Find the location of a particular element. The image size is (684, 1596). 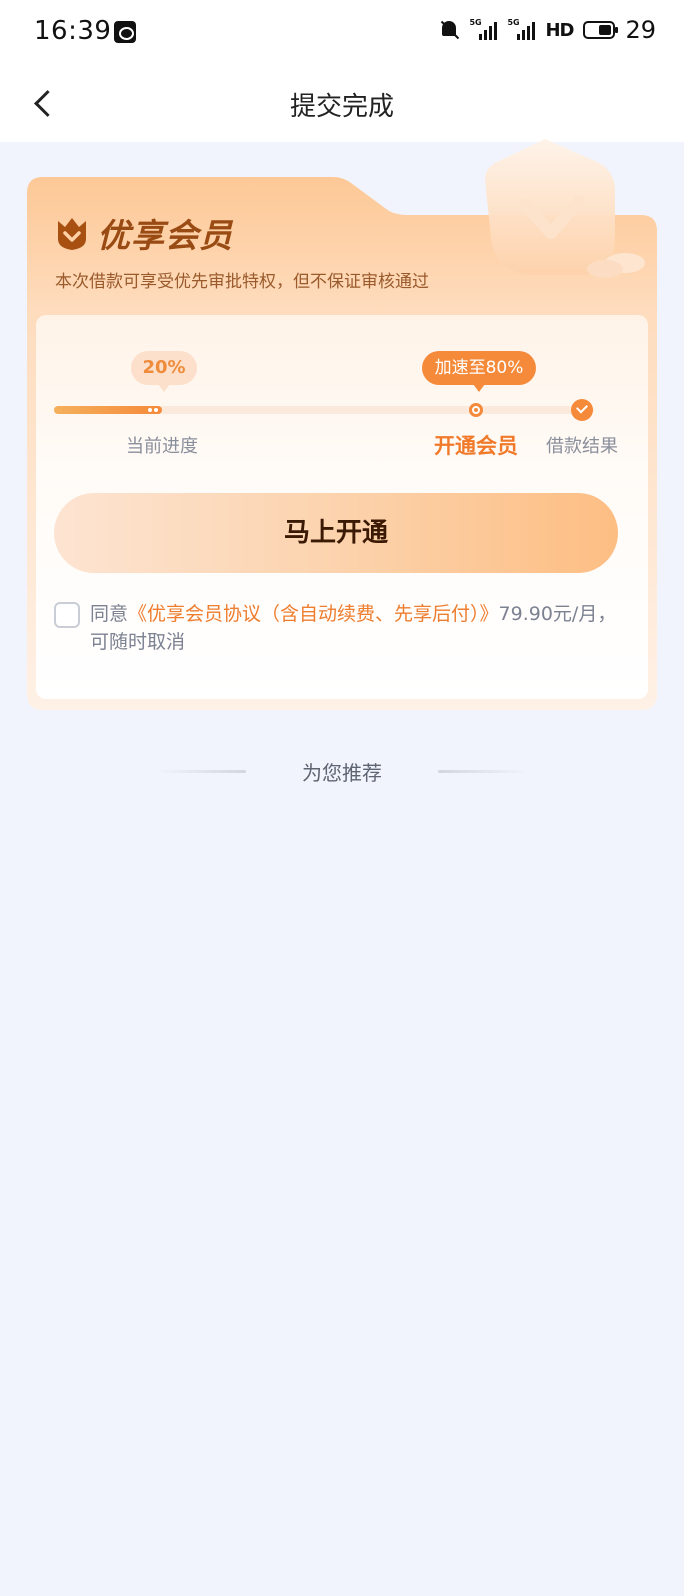

status-time: 16:39 is located at coordinates (73, 31).